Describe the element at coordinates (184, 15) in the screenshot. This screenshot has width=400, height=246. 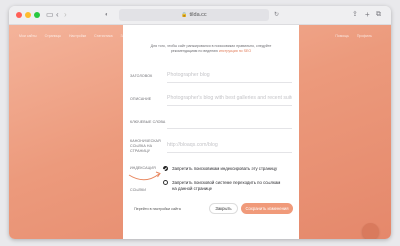
I see `lock-icon: 🔒` at that location.